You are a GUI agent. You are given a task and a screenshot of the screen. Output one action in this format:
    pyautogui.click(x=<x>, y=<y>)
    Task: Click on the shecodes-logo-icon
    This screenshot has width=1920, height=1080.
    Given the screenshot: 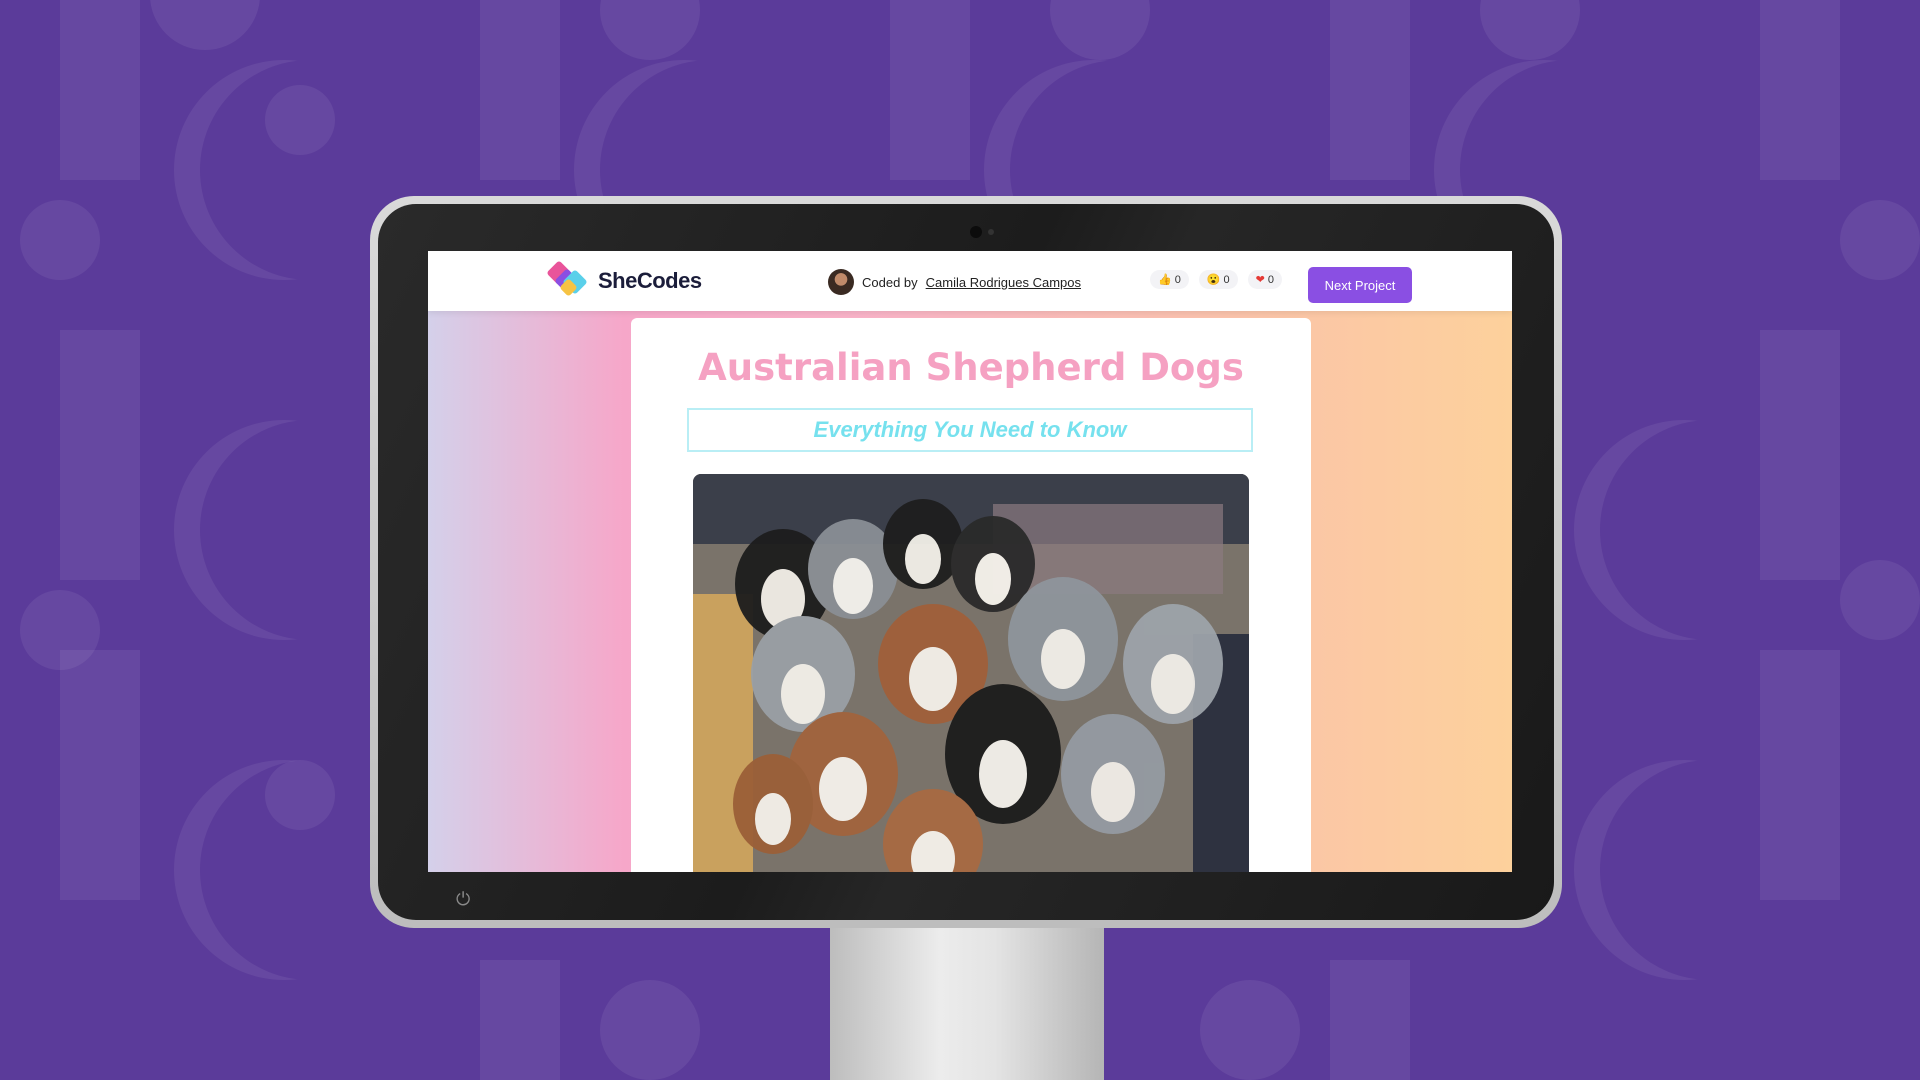 What is the action you would take?
    pyautogui.click(x=568, y=280)
    